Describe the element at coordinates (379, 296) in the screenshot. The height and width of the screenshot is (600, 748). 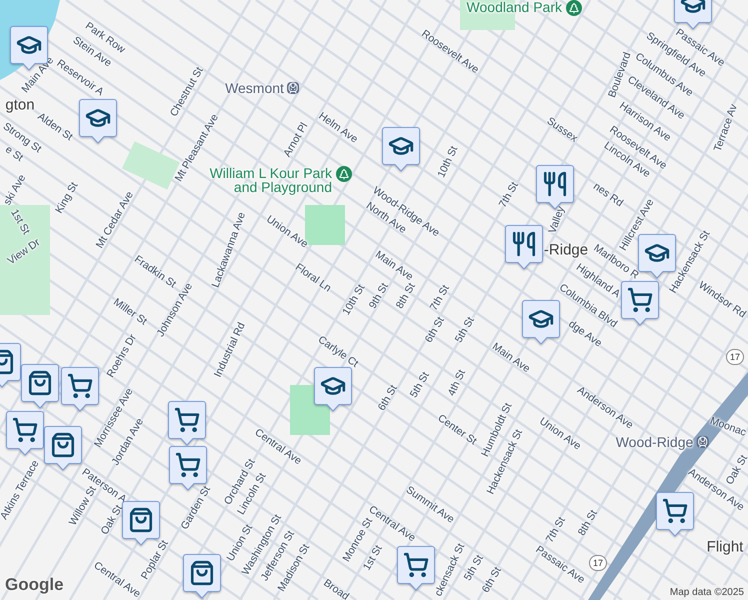
I see `street-label: 9th St` at that location.